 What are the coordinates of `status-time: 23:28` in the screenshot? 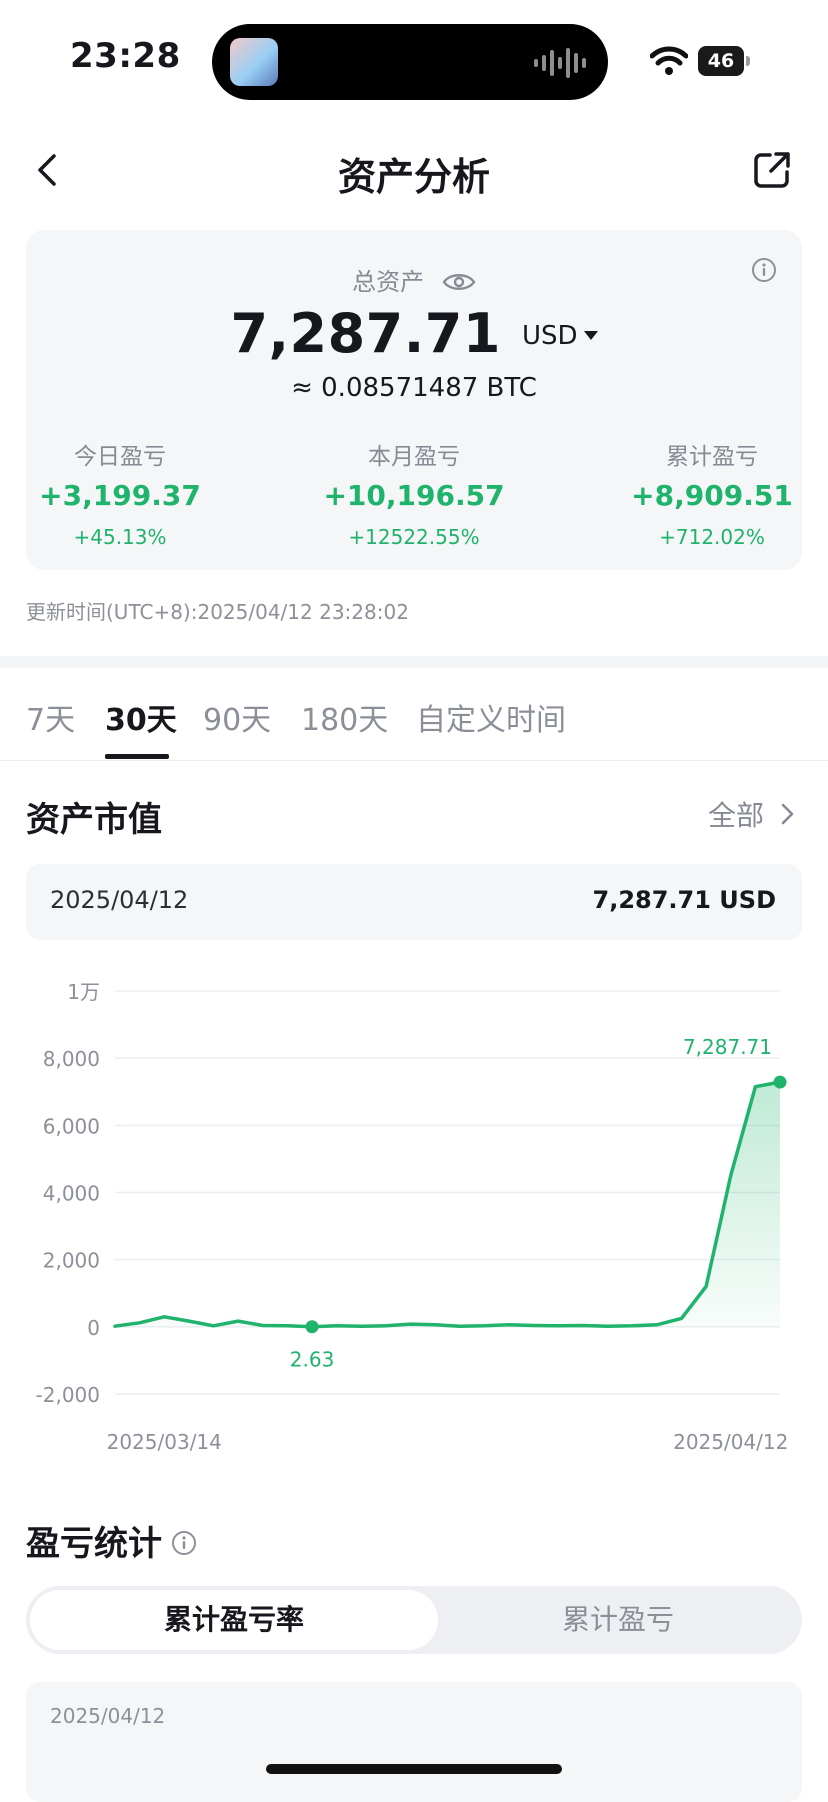 It's located at (125, 56).